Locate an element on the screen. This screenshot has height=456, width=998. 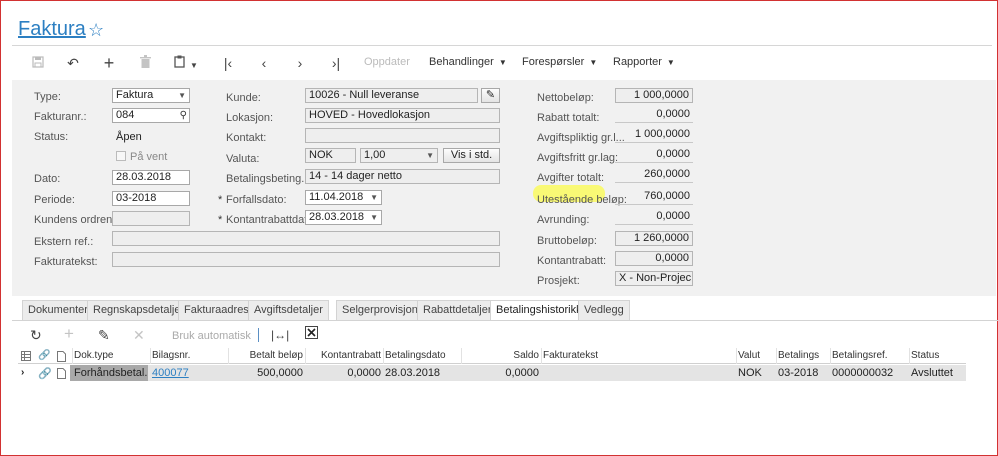
external-ref-field is located at coordinates (306, 238).